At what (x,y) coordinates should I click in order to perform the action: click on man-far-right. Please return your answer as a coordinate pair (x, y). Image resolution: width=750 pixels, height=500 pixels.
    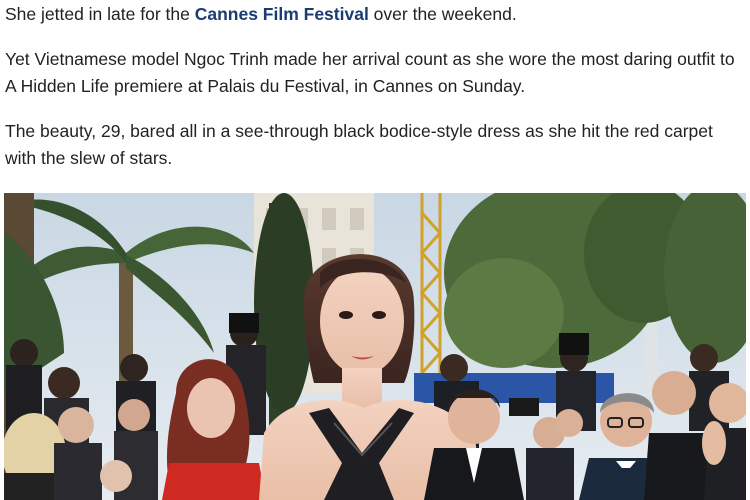
    Looking at the image, I should click on (695, 435).